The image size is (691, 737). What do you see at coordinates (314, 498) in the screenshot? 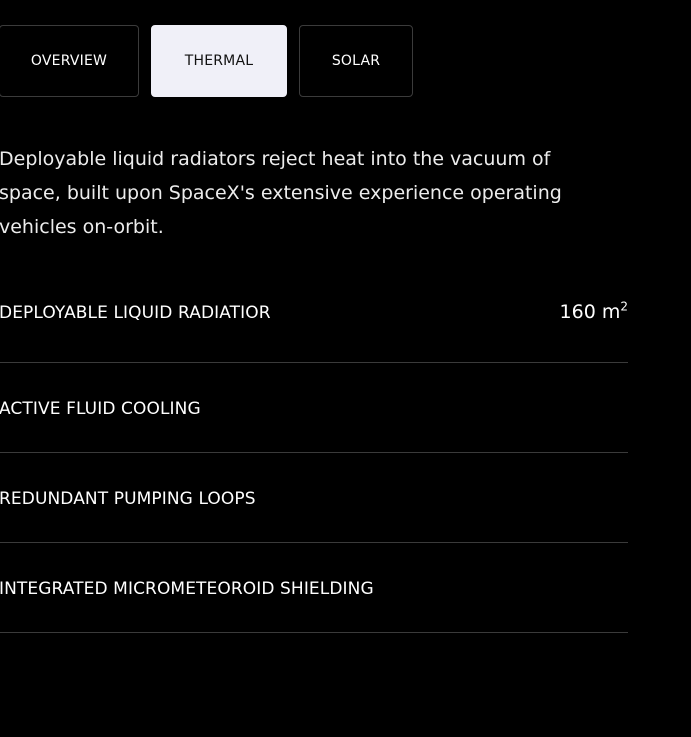
I see `spec-row-pumping-loops: REDUNDANT PUMPING LOOPS` at bounding box center [314, 498].